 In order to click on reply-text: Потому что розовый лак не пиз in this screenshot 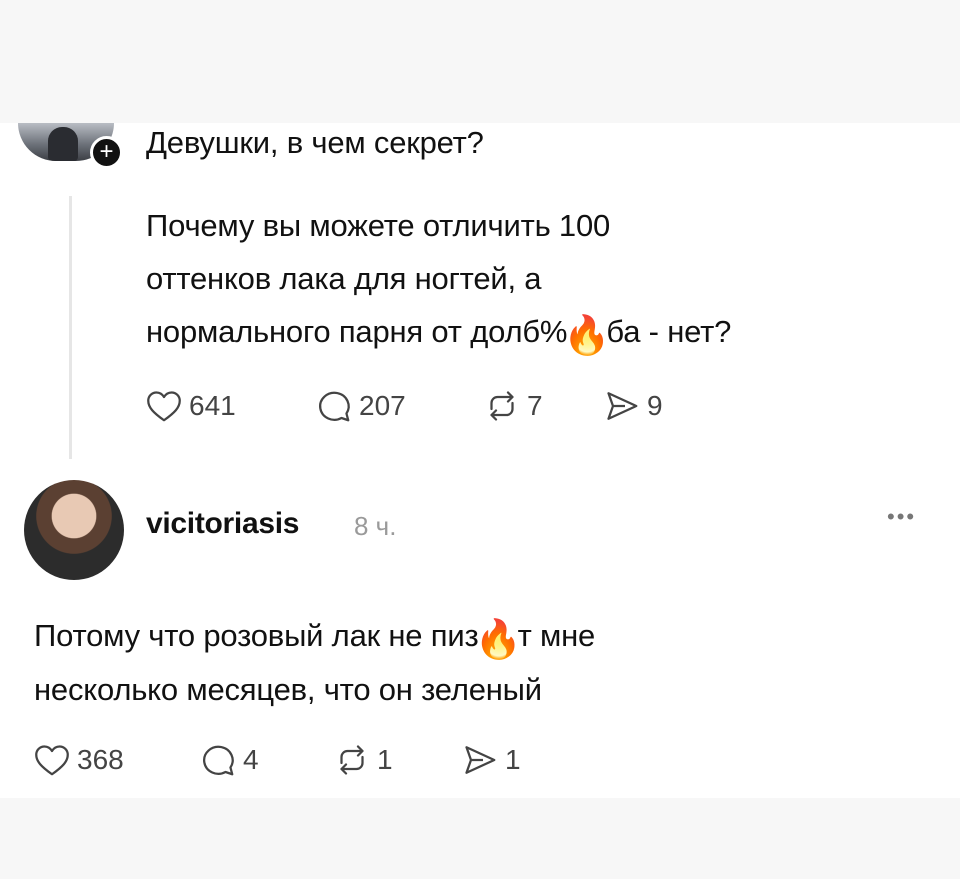, I will do `click(256, 635)`.